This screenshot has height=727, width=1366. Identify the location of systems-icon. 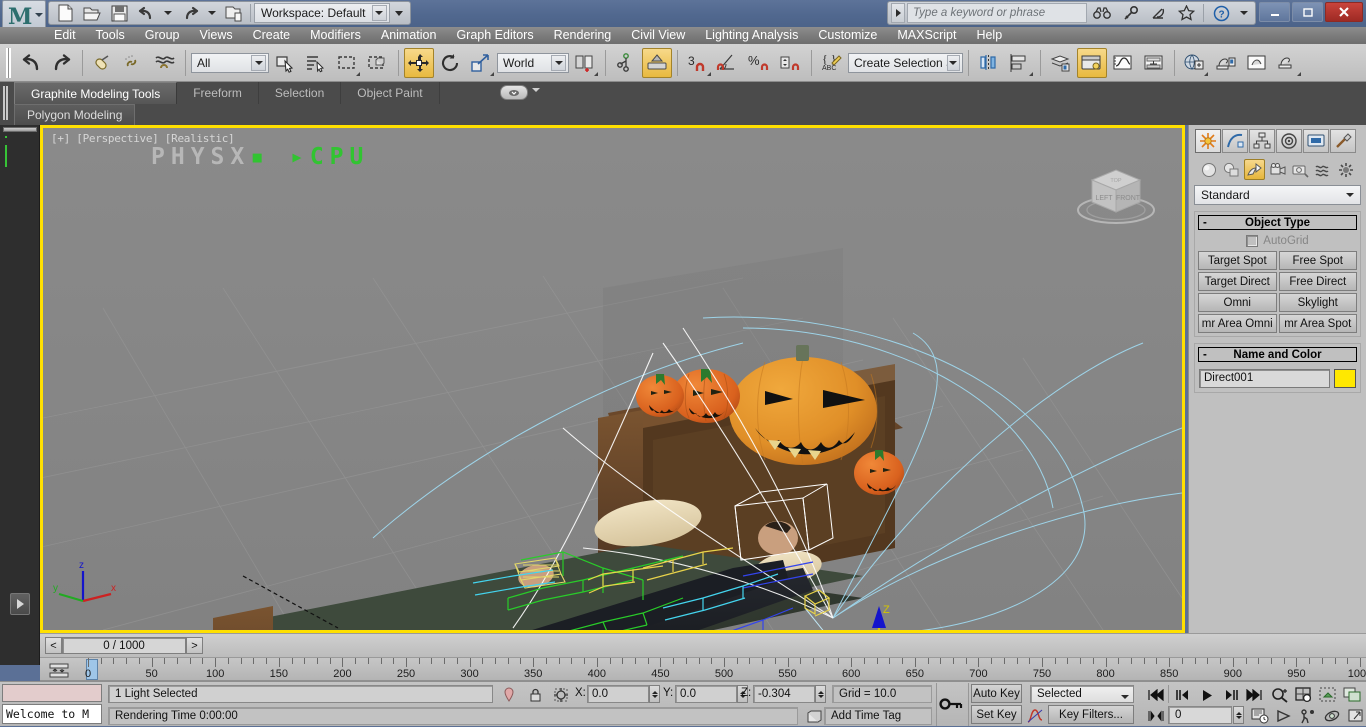
(1346, 169).